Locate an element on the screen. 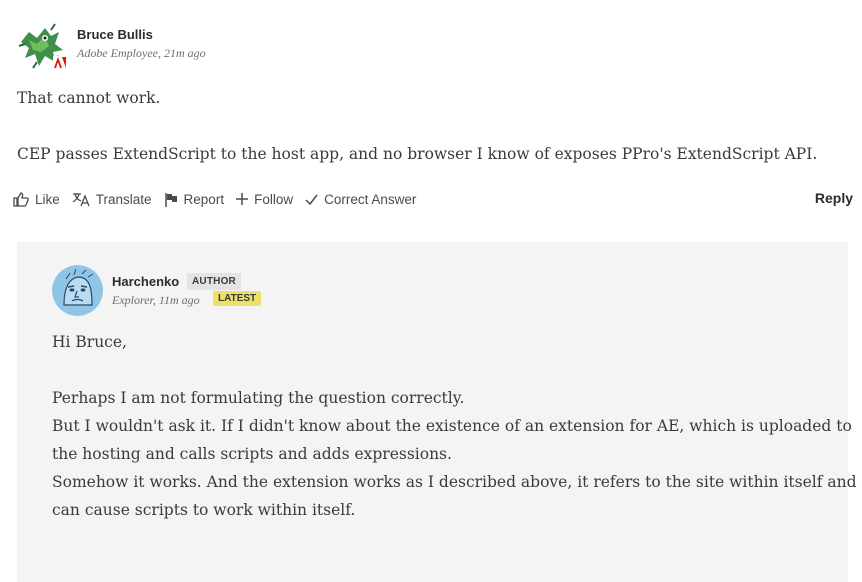  report-button: Report is located at coordinates (194, 199).